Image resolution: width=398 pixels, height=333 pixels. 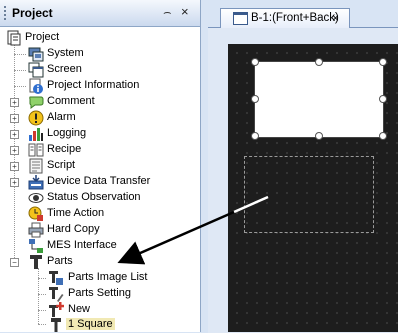 I want to click on tree-item-label: Alarm, so click(x=61, y=117).